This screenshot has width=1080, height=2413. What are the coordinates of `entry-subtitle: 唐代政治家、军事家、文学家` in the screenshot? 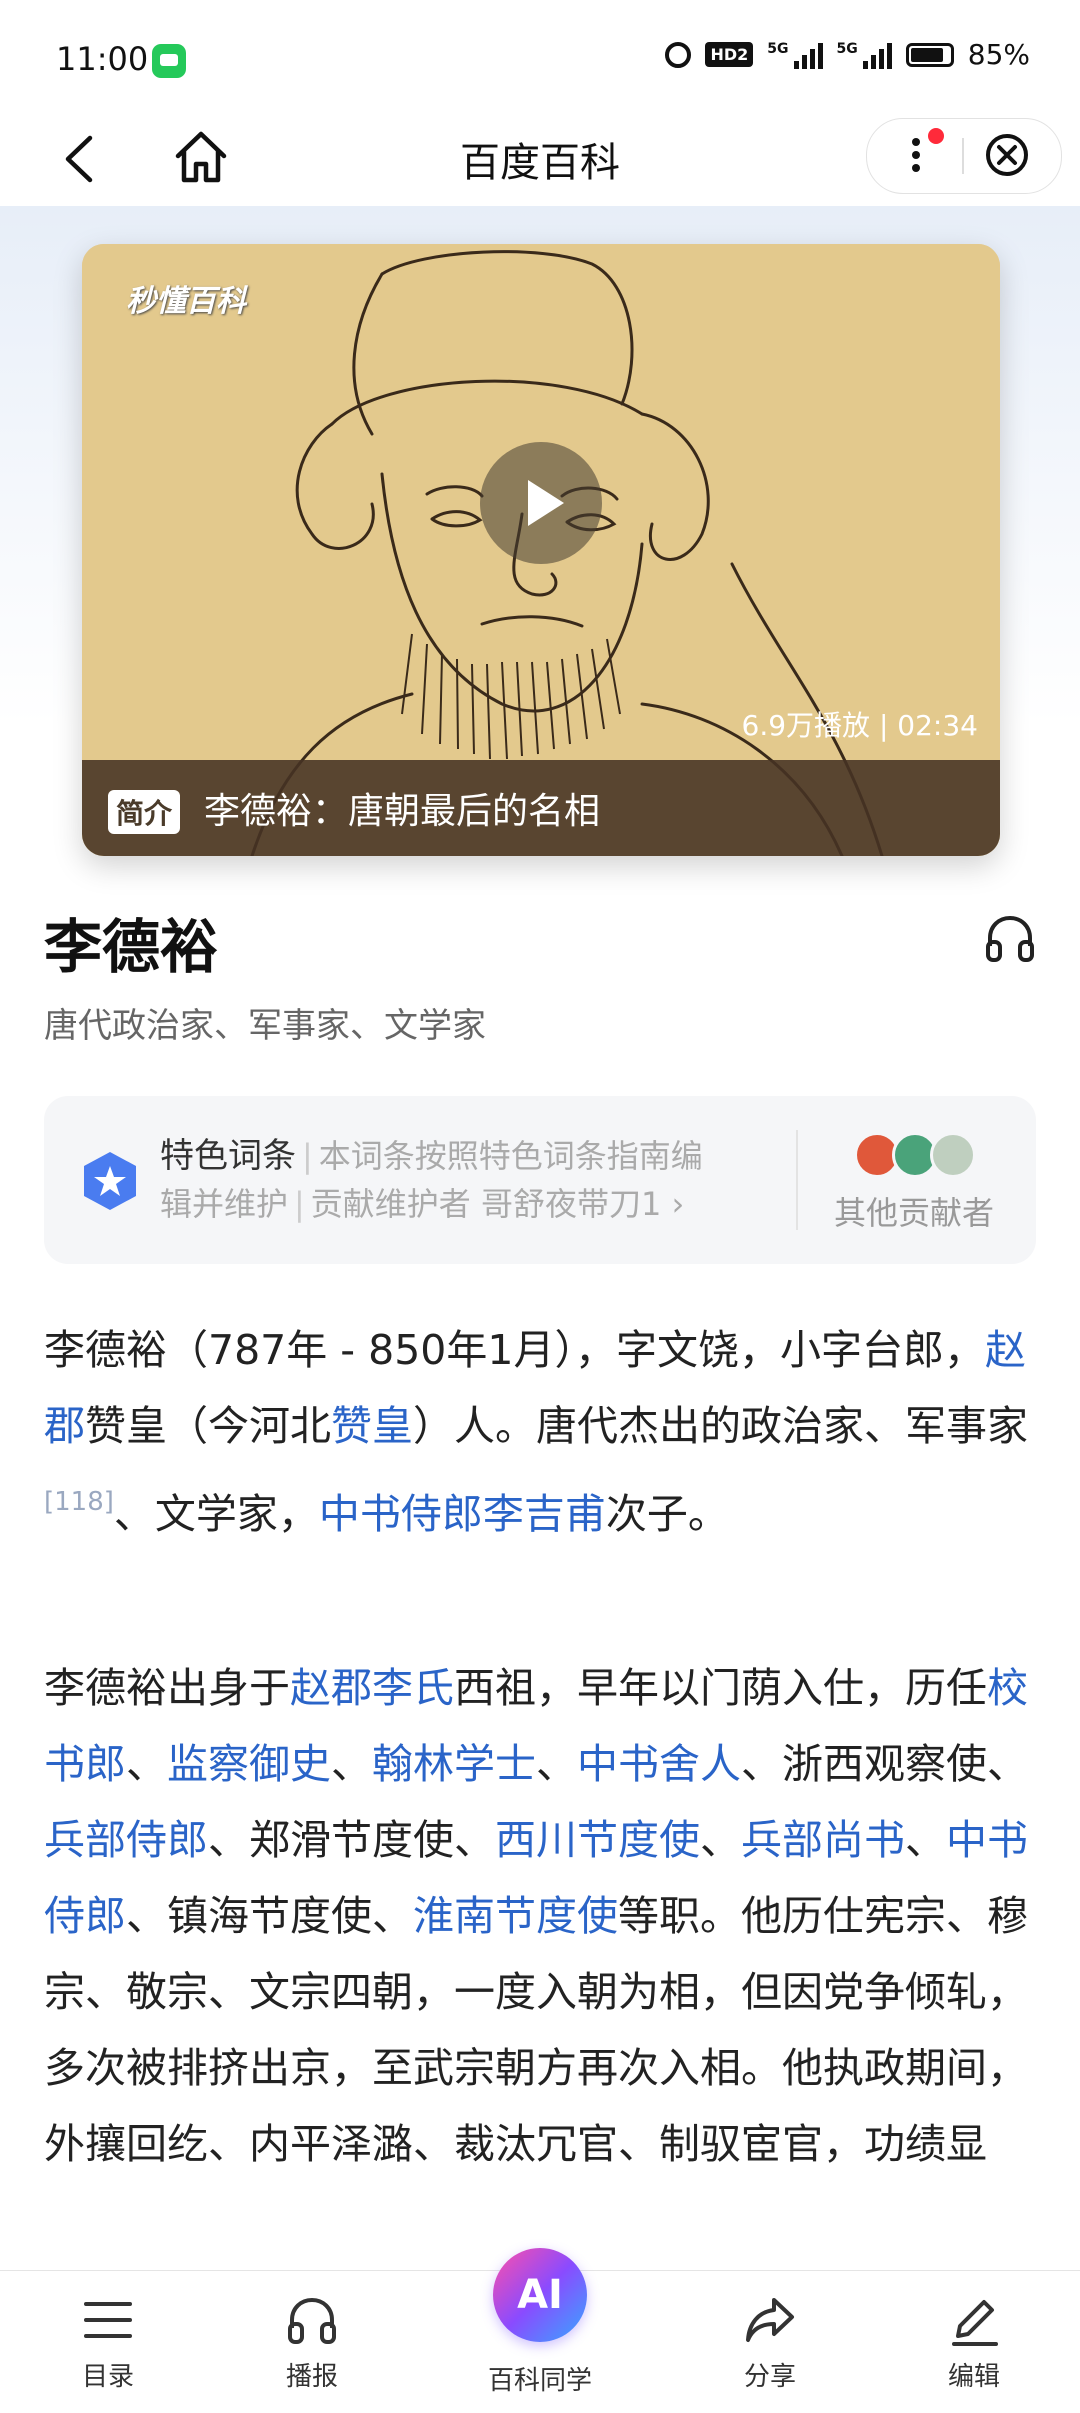 It's located at (265, 1026).